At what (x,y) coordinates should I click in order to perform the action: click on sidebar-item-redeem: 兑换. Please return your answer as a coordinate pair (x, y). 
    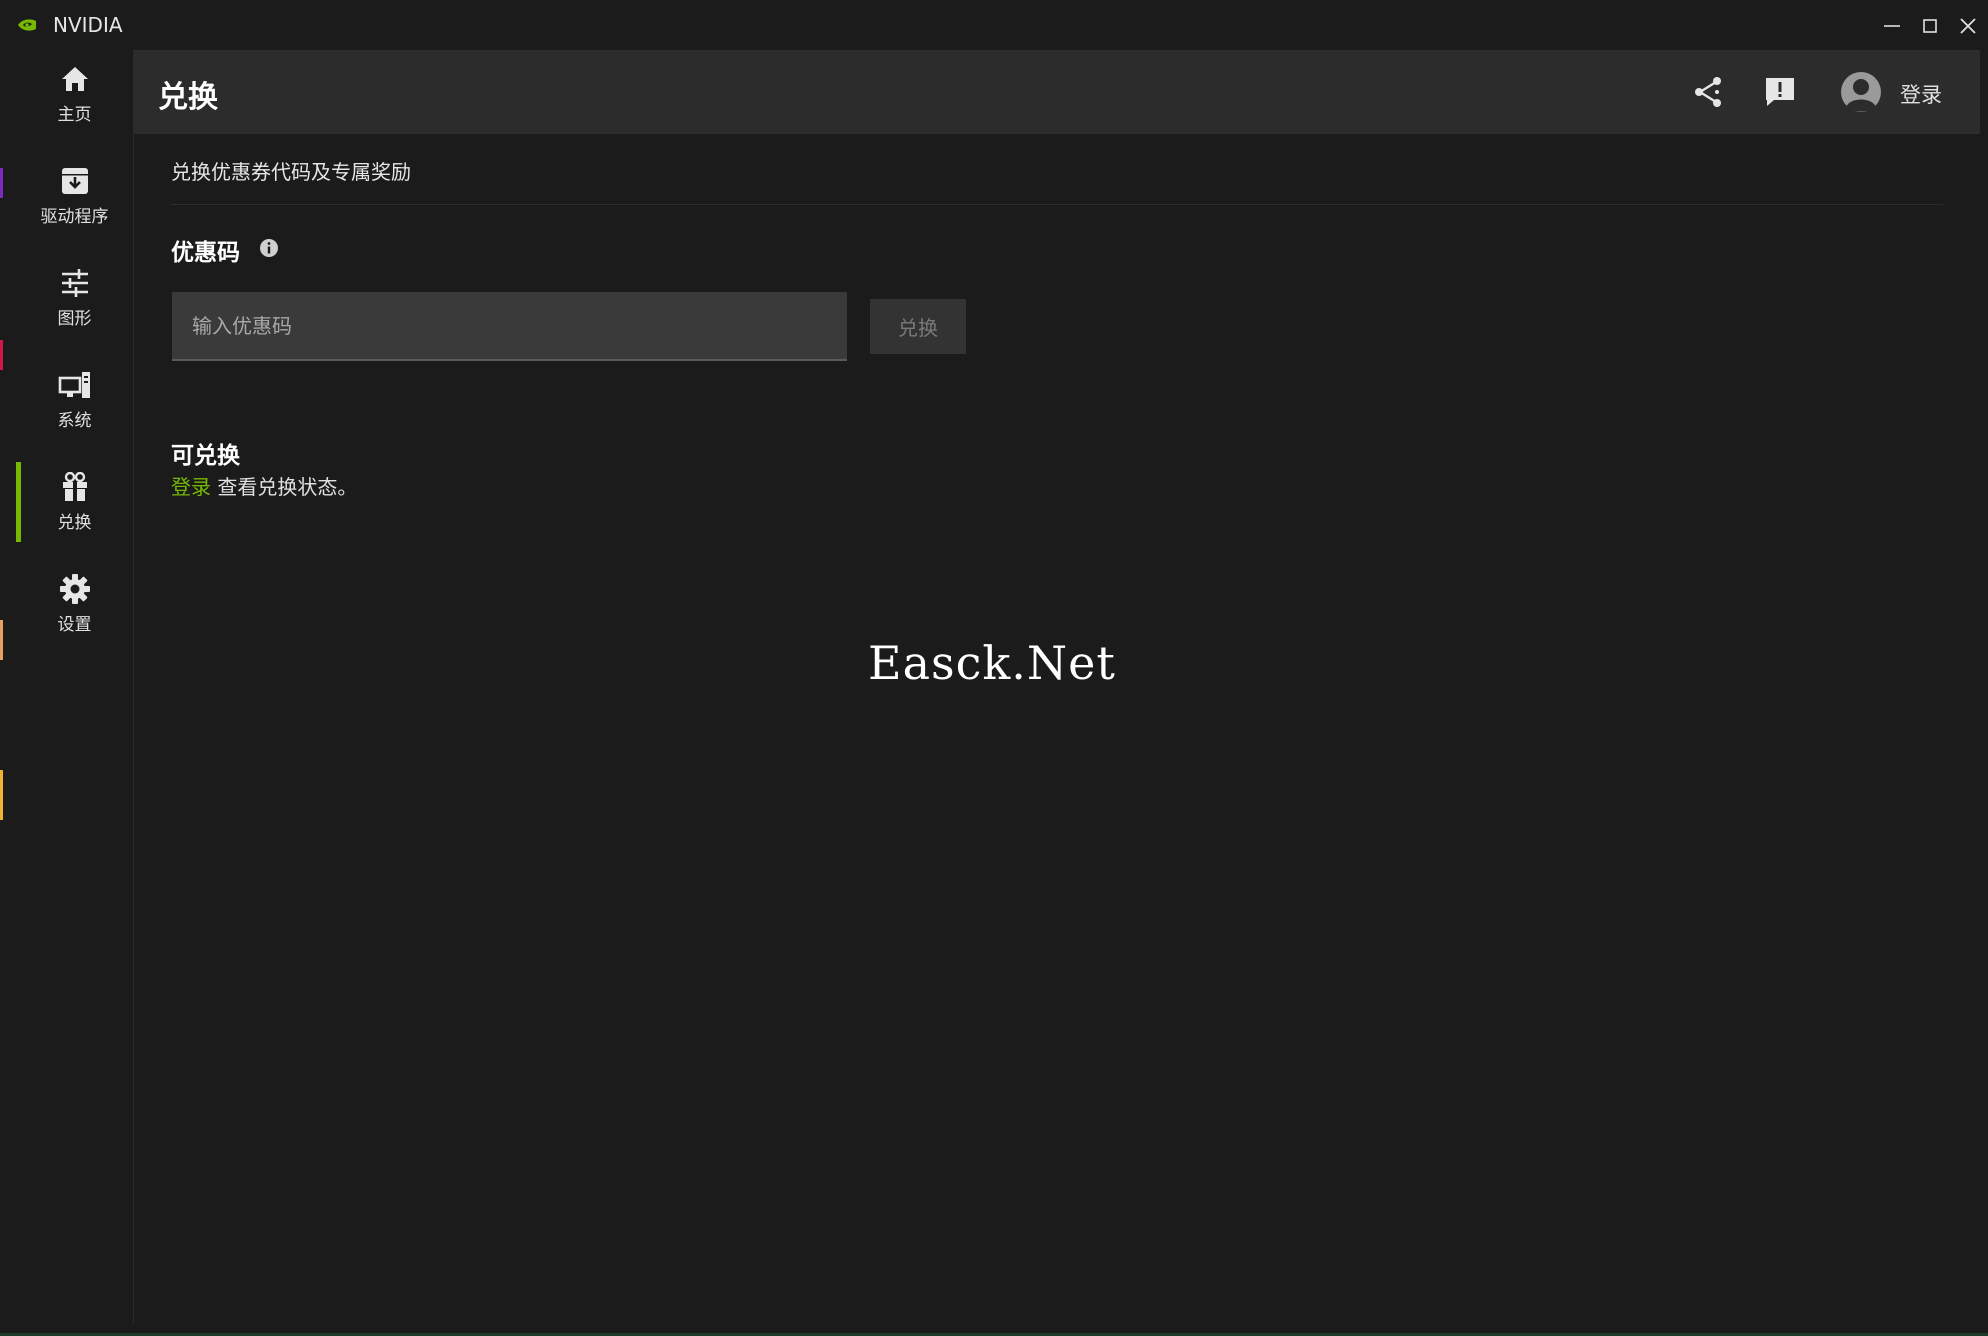
    Looking at the image, I should click on (74, 501).